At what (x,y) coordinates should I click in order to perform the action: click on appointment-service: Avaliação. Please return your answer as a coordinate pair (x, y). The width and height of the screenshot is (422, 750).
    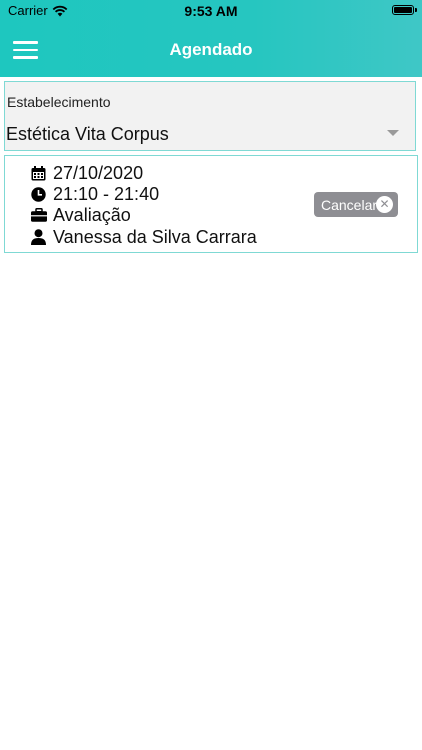
    Looking at the image, I should click on (92, 214).